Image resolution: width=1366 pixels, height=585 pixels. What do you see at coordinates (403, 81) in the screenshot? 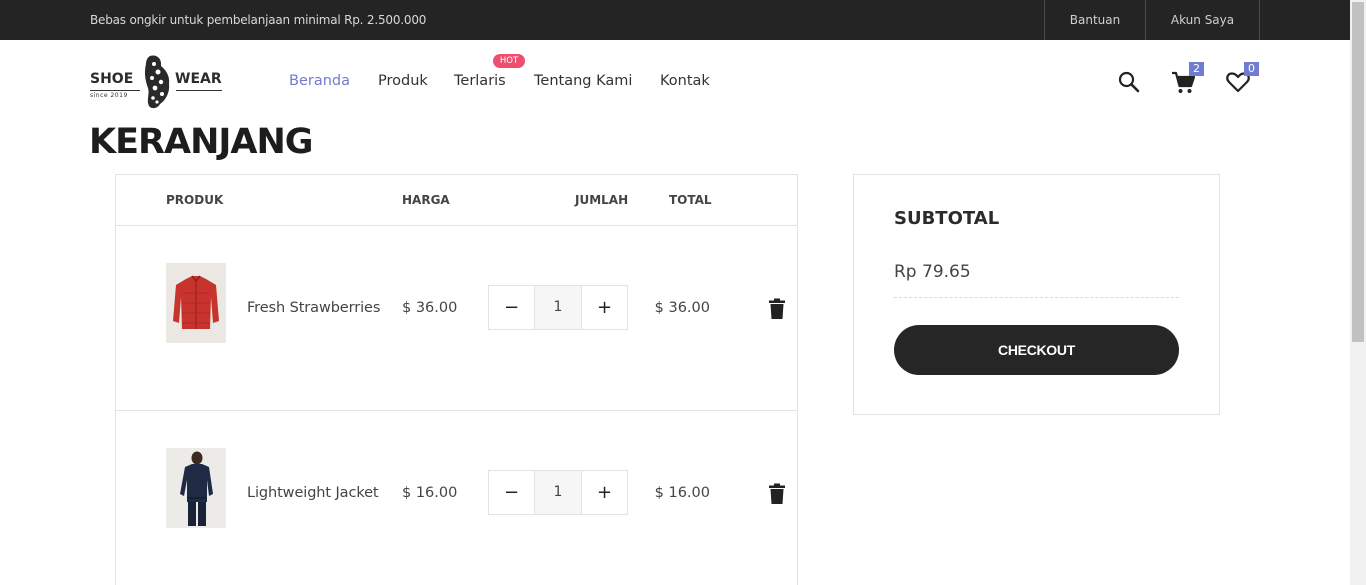
I see `nav-item-produk: Produk` at bounding box center [403, 81].